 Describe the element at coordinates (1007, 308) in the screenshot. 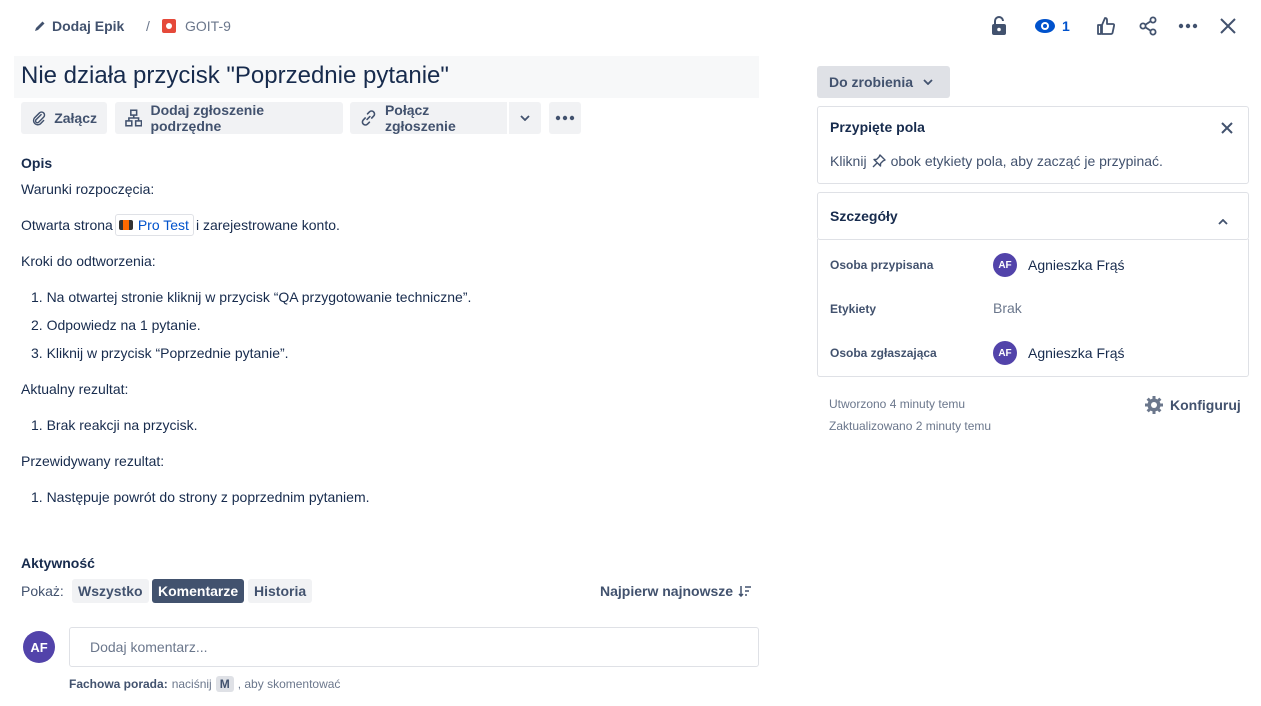

I see `labels-field: Brak` at that location.